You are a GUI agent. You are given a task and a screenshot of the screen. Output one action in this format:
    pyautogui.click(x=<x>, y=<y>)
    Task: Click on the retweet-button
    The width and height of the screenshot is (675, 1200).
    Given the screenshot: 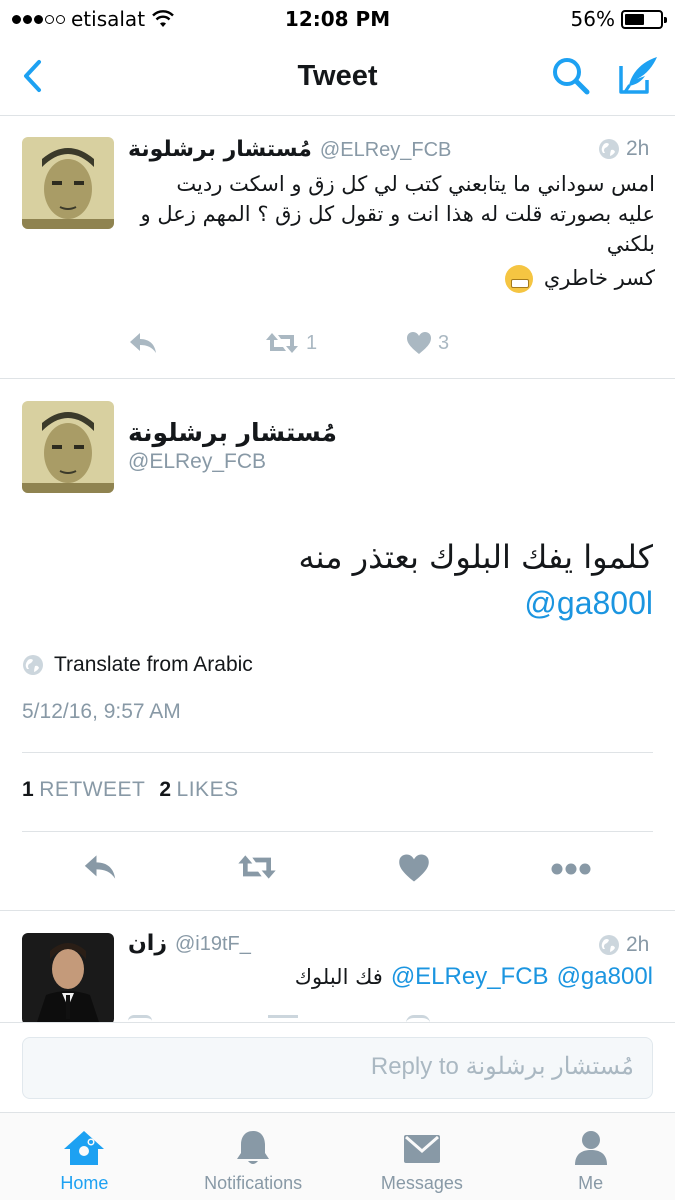 What is the action you would take?
    pyautogui.click(x=258, y=870)
    